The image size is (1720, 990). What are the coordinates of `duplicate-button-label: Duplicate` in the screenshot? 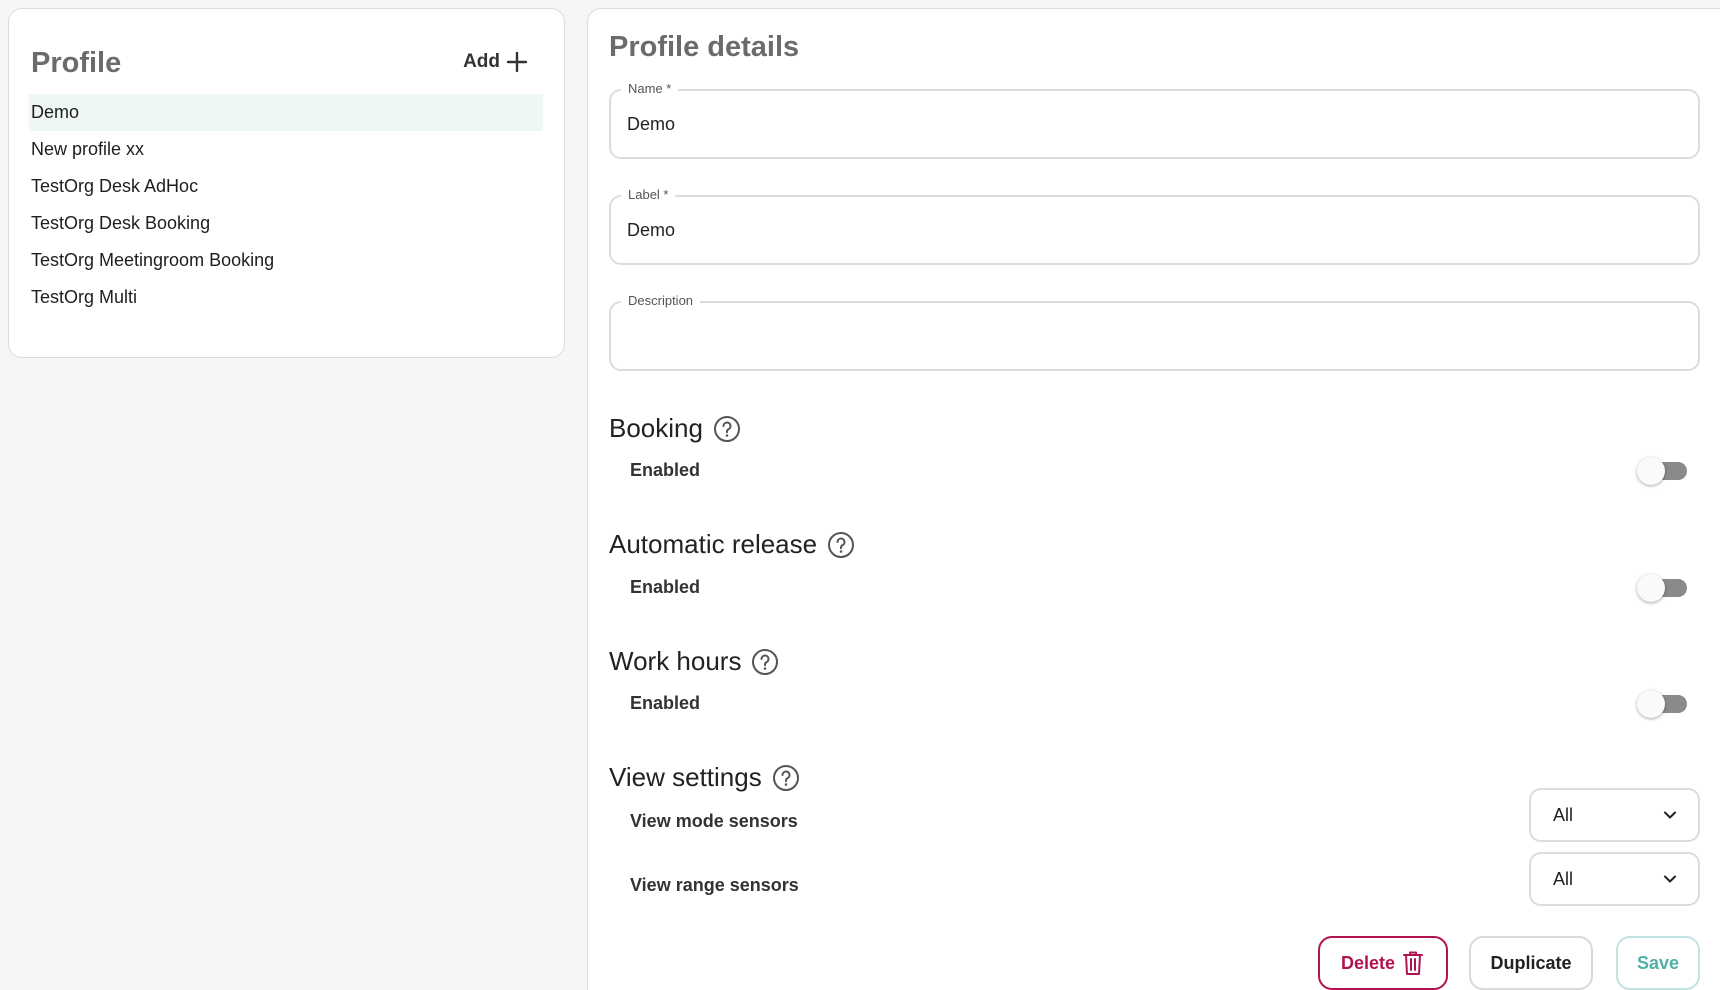 It's located at (1531, 962).